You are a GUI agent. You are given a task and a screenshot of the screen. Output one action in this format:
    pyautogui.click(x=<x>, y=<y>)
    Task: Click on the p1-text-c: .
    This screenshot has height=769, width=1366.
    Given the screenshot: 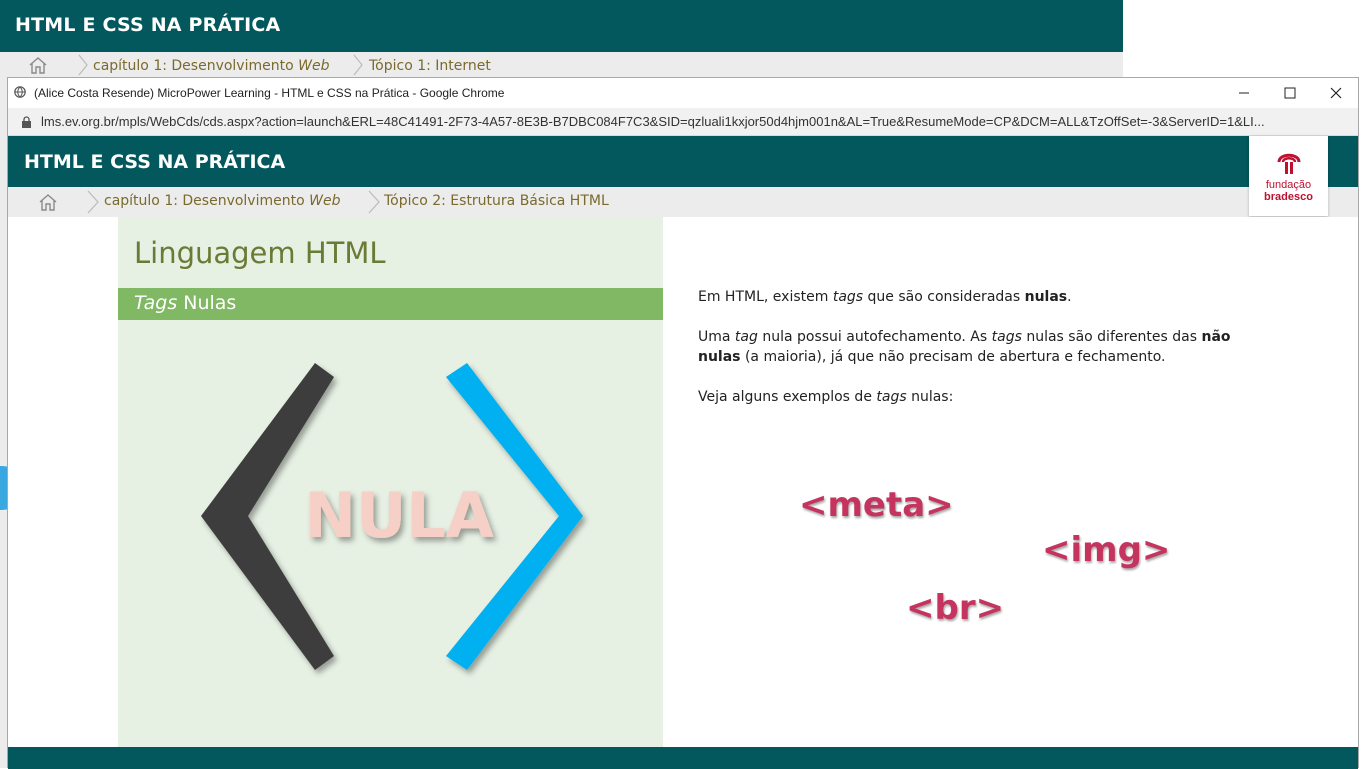 What is the action you would take?
    pyautogui.click(x=1069, y=297)
    